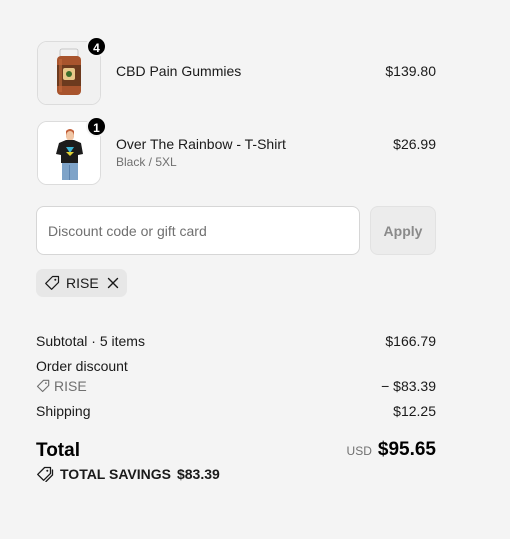 This screenshot has height=539, width=510. What do you see at coordinates (236, 411) in the screenshot?
I see `shipping-row: Shipping $12.25` at bounding box center [236, 411].